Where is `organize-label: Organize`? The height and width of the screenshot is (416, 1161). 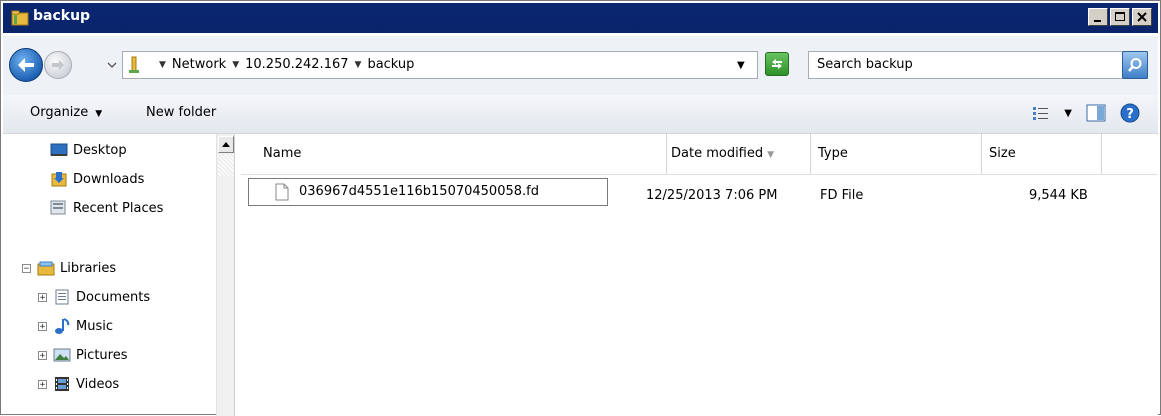 organize-label: Organize is located at coordinates (59, 112).